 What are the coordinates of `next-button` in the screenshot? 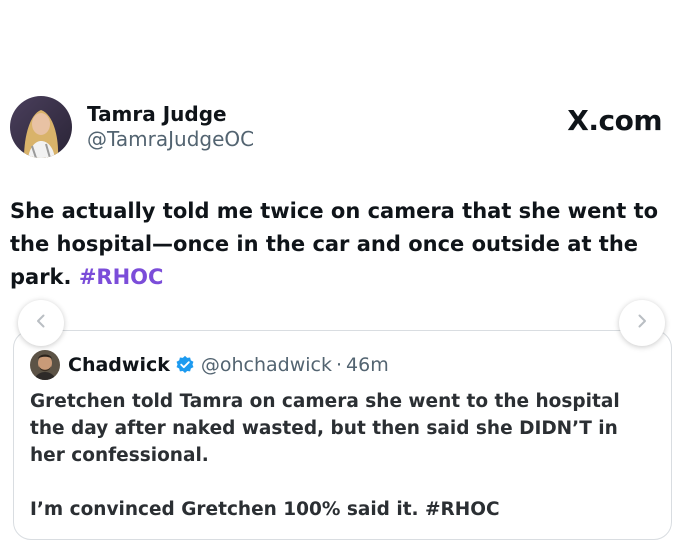 It's located at (642, 323).